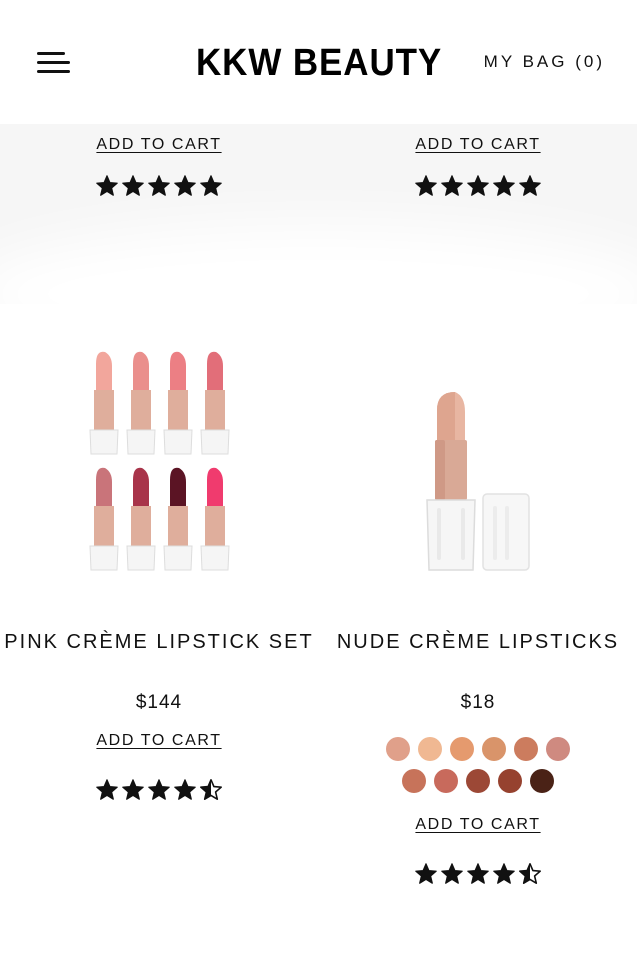  What do you see at coordinates (53, 71) in the screenshot?
I see `menu-bar-bottom` at bounding box center [53, 71].